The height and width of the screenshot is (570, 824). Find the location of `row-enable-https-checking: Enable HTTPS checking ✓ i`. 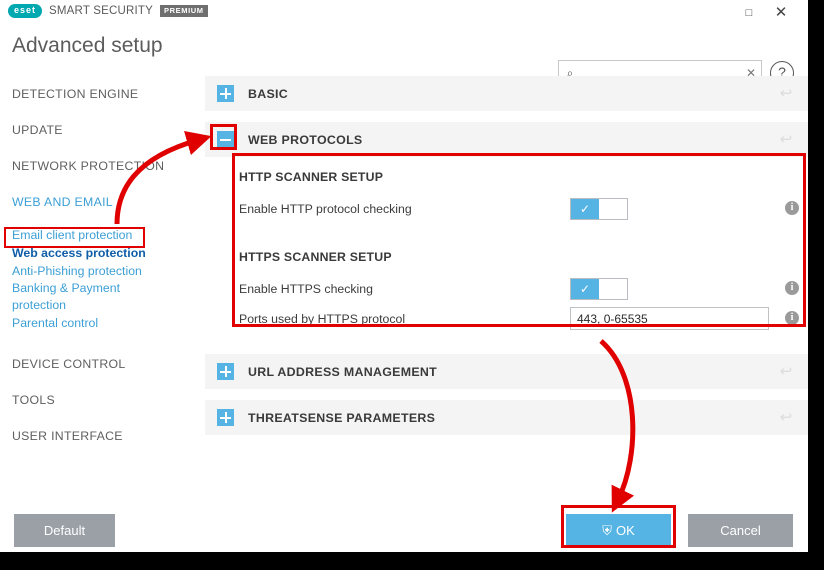

row-enable-https-checking: Enable HTTPS checking ✓ i is located at coordinates (506, 289).